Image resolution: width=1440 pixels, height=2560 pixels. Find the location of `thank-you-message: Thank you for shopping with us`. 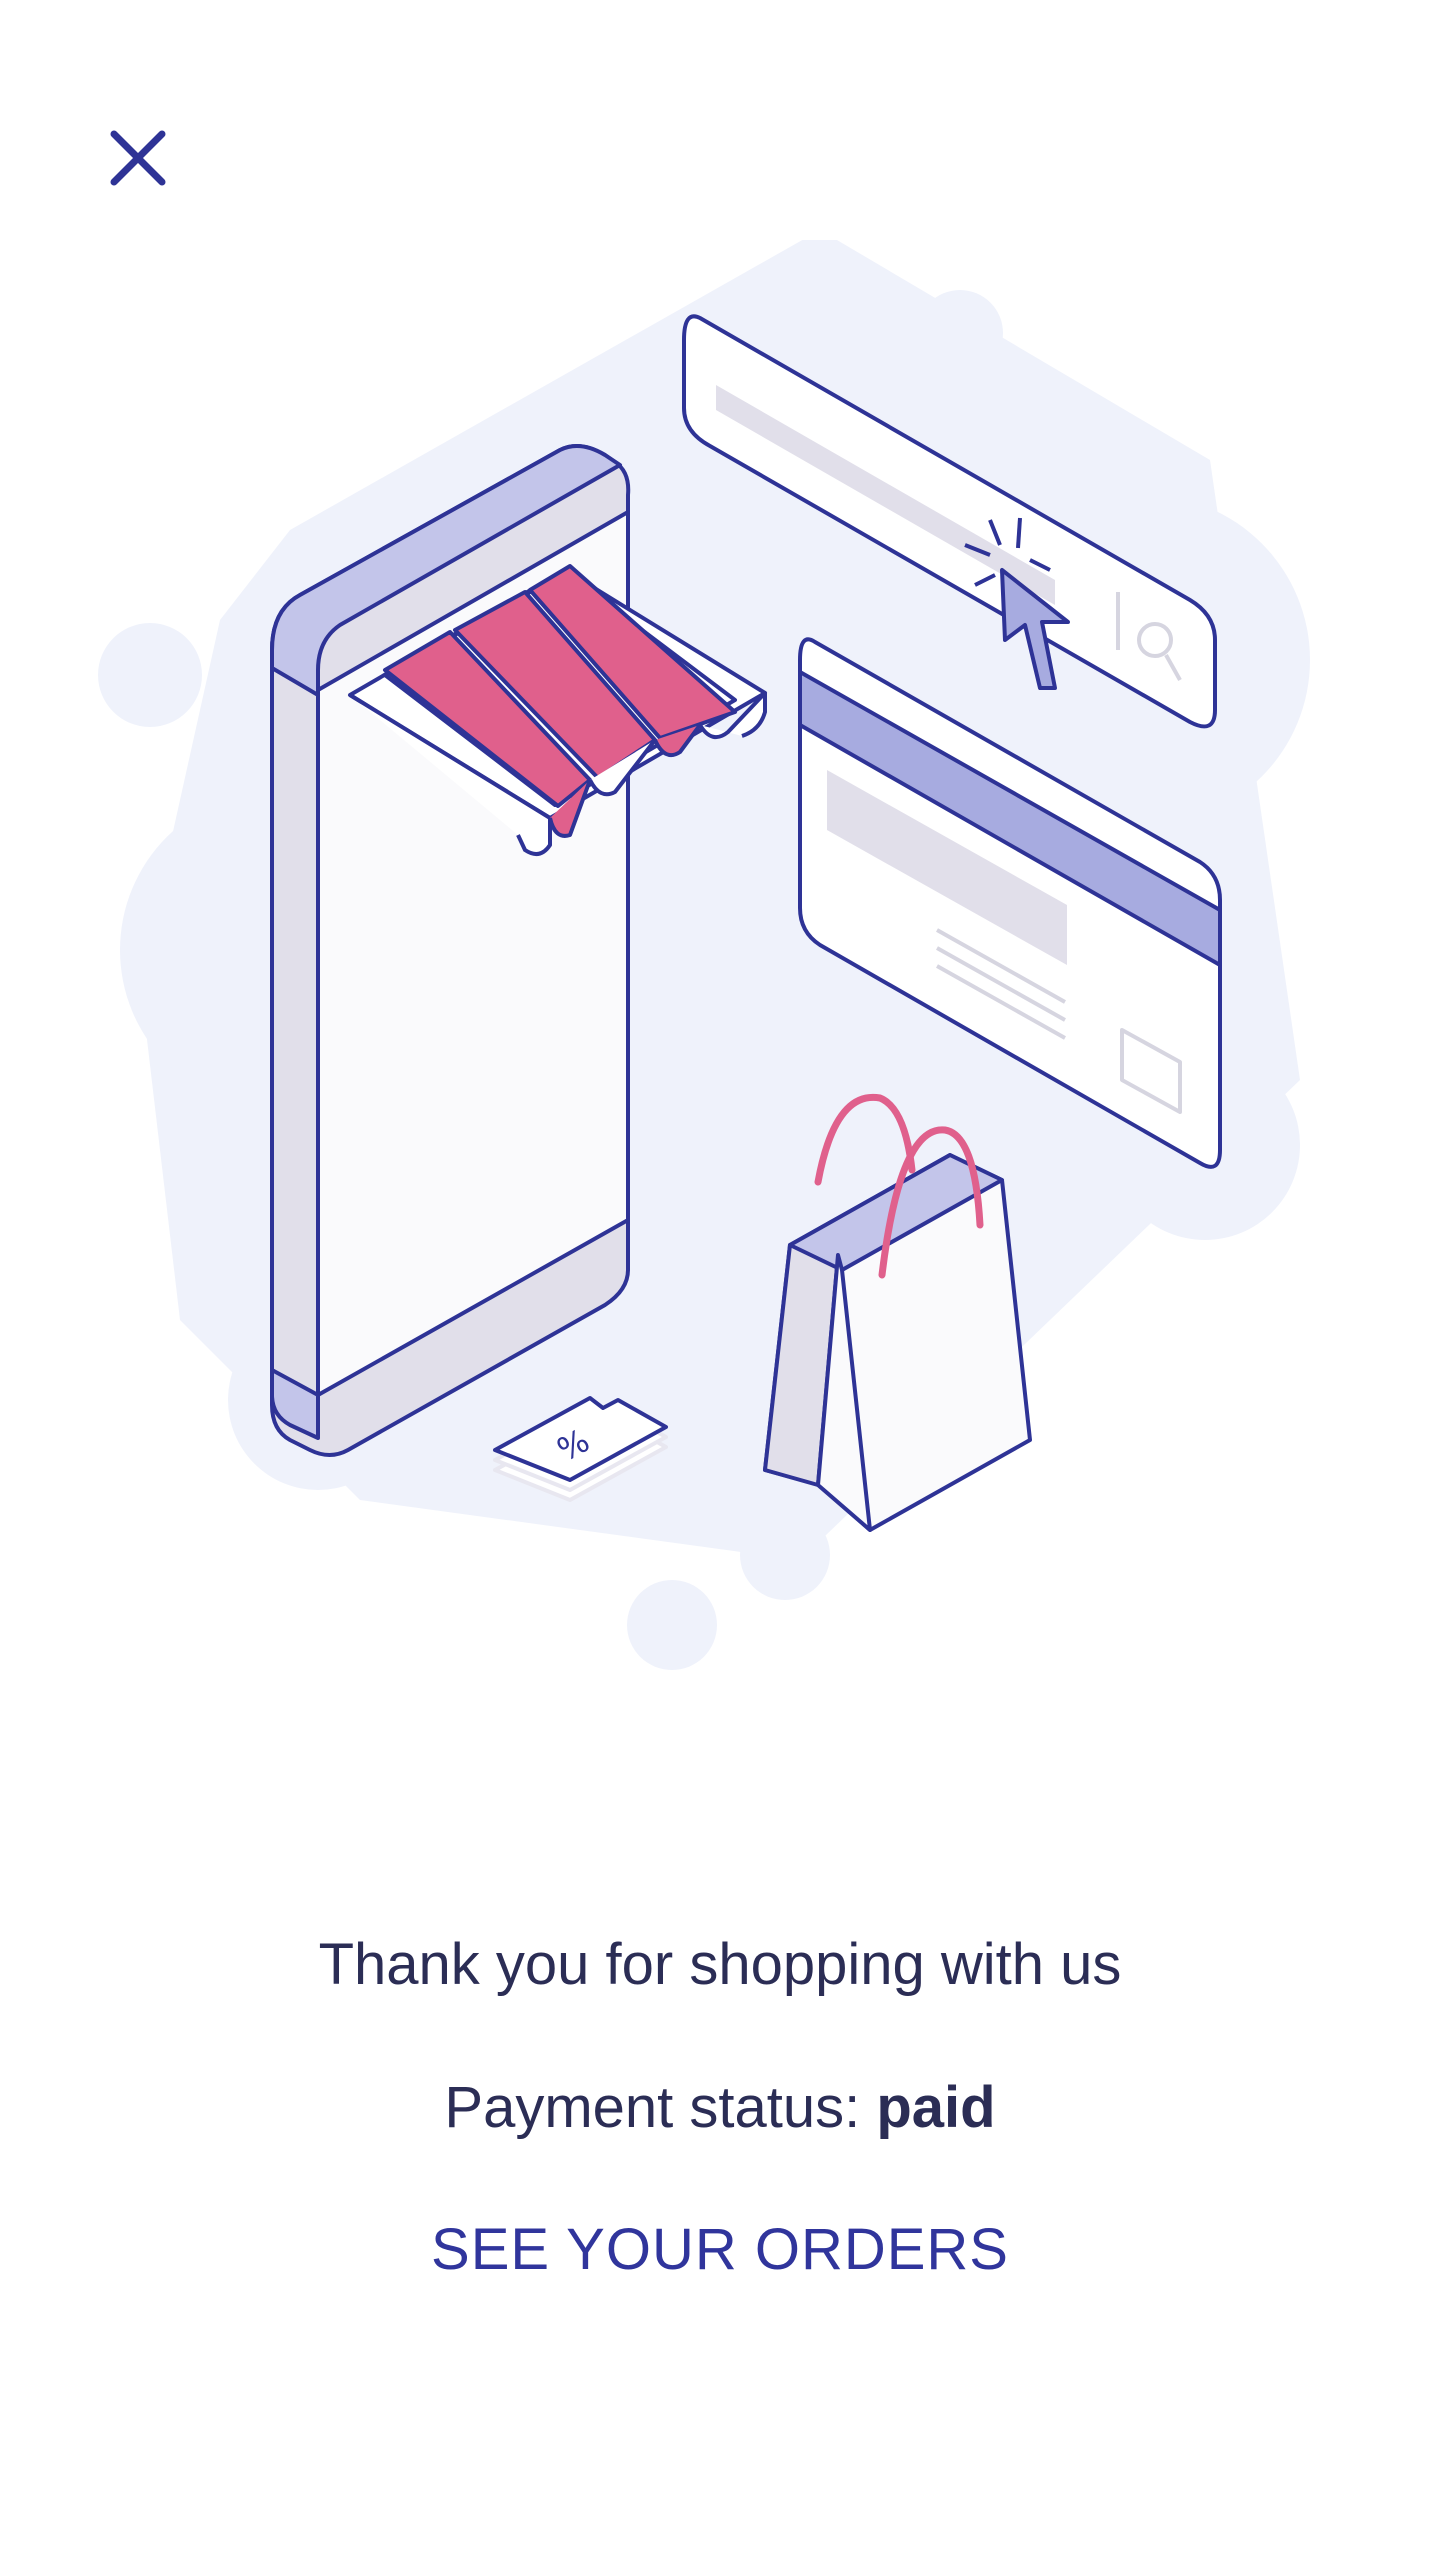

thank-you-message: Thank you for shopping with us is located at coordinates (720, 1964).